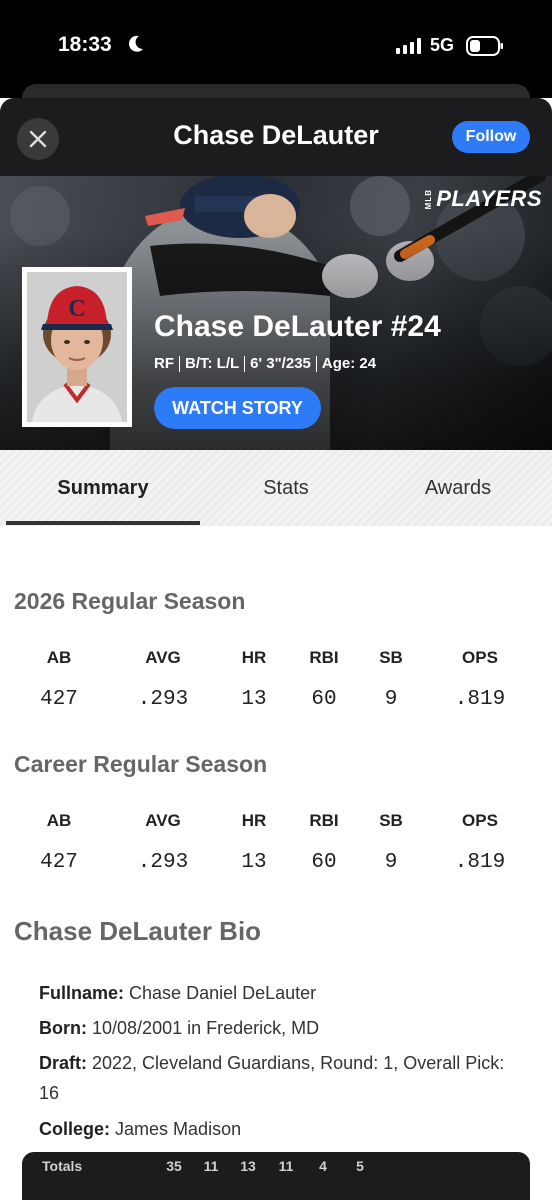  Describe the element at coordinates (103, 523) in the screenshot. I see `active-tab-indicator` at that location.